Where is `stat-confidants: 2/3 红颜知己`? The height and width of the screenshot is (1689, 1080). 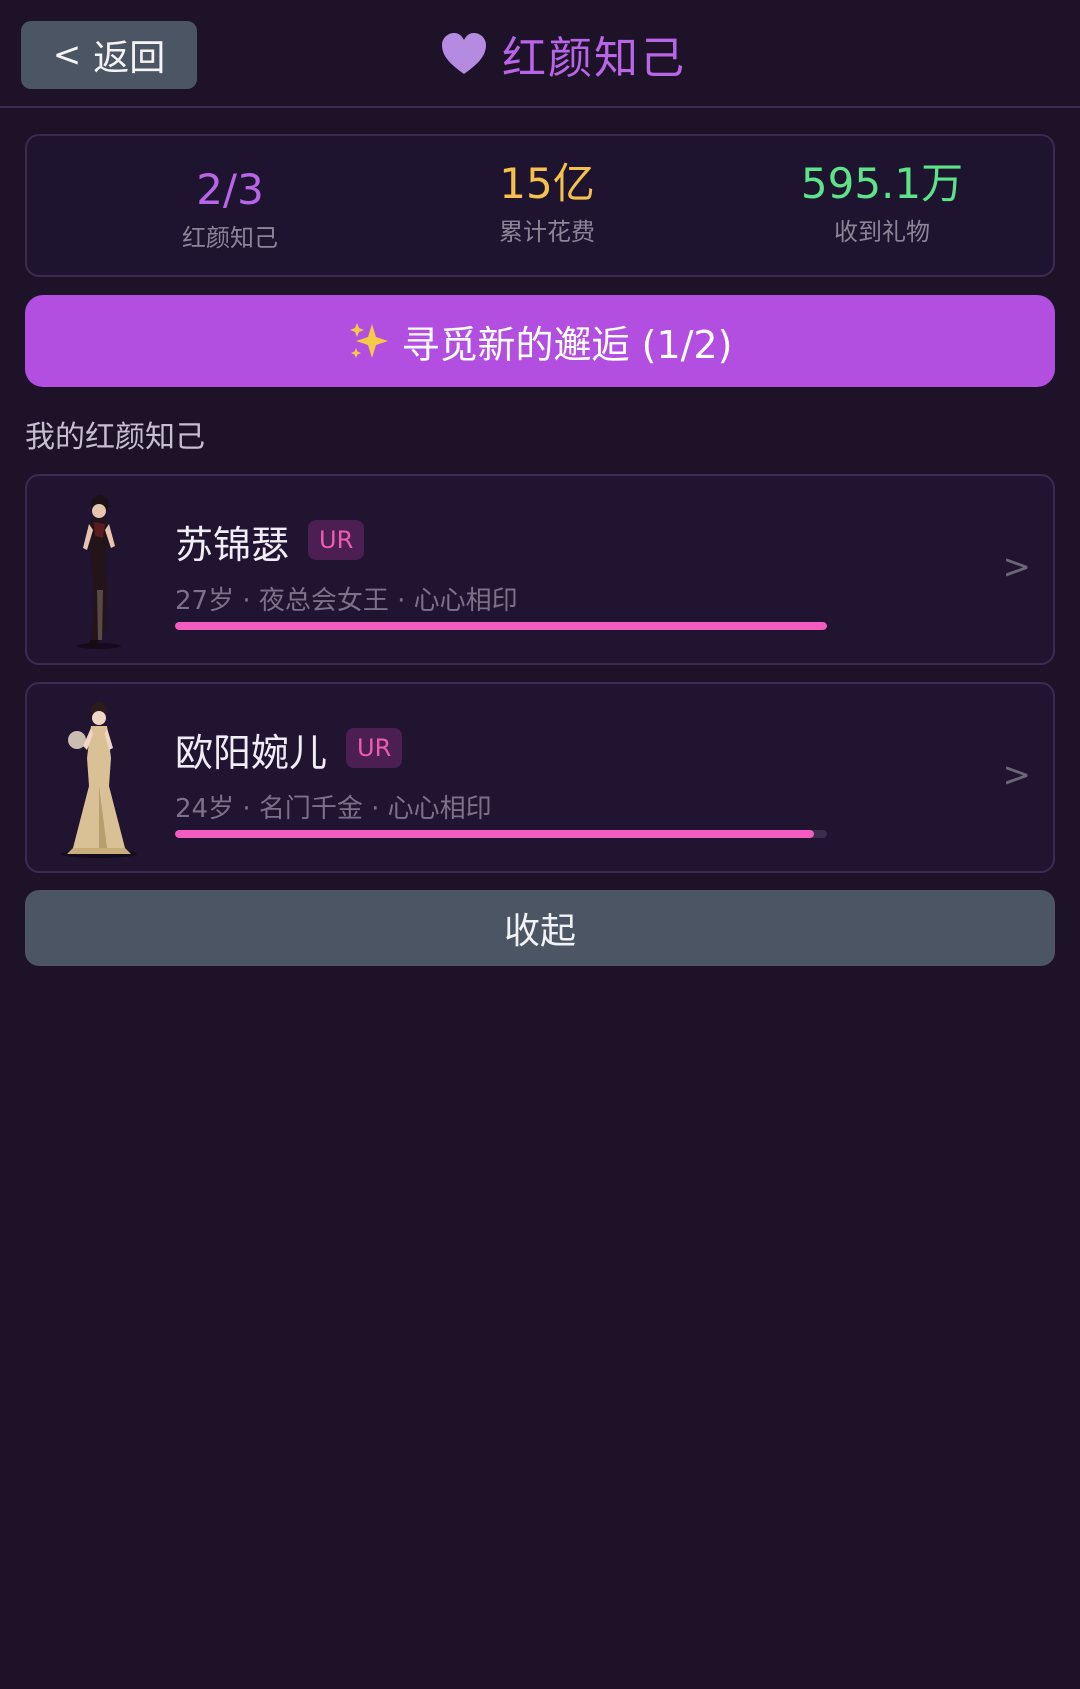
stat-confidants: 2/3 红颜知己 is located at coordinates (230, 208).